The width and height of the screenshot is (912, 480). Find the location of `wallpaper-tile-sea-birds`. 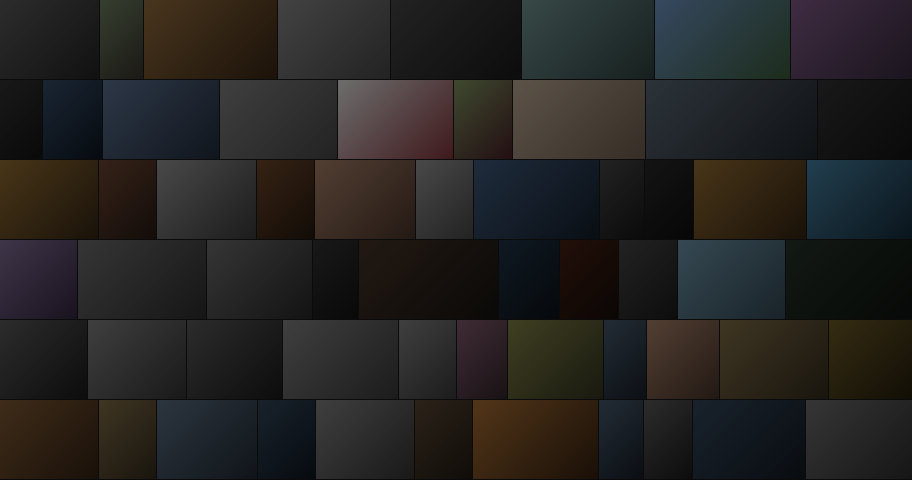

wallpaper-tile-sea-birds is located at coordinates (127, 439).